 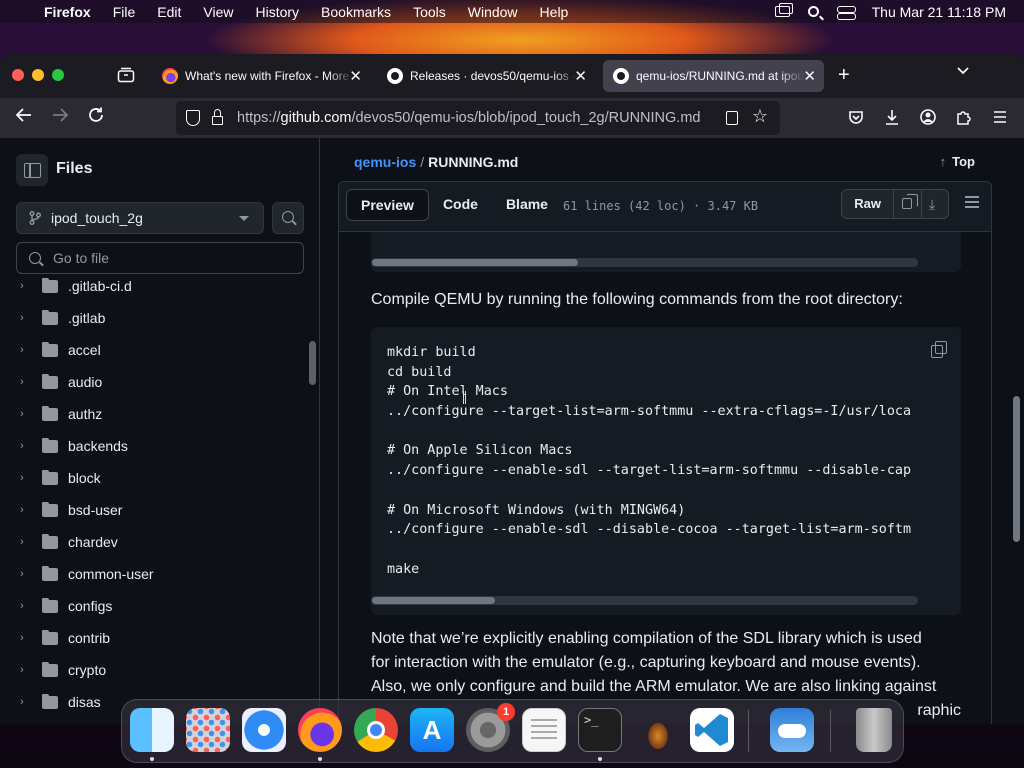 What do you see at coordinates (486, 76) in the screenshot?
I see `tab-releases: Releases · devos50/qemu-ios · G ✕` at bounding box center [486, 76].